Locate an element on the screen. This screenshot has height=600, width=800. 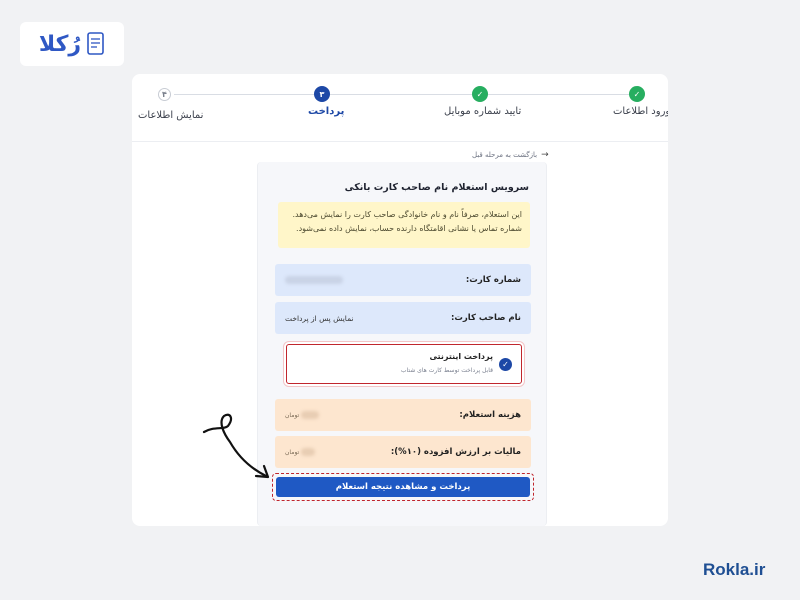
vat-value: تومان is located at coordinates (300, 452).